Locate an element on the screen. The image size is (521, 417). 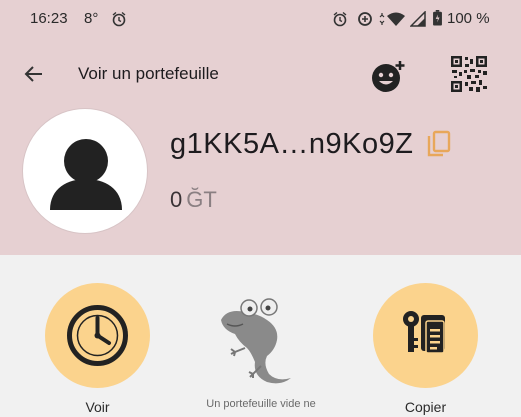
status-battery-level: 100 % is located at coordinates (468, 18).